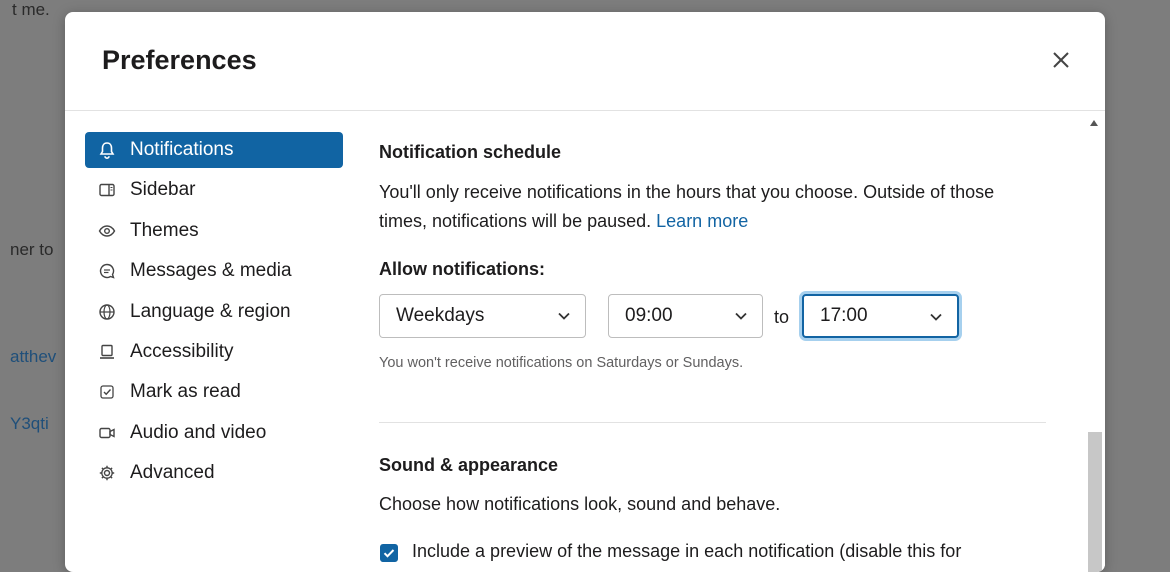  I want to click on nav-item-label: Notifications, so click(182, 149).